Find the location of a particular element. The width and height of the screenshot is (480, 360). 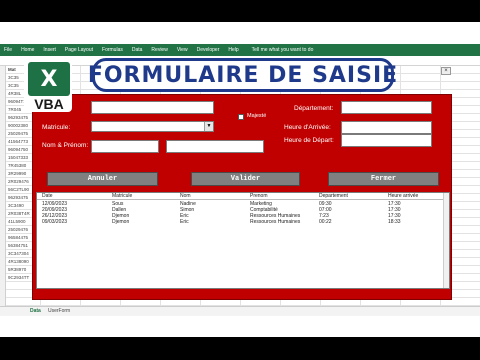

nom-field is located at coordinates (125, 146).